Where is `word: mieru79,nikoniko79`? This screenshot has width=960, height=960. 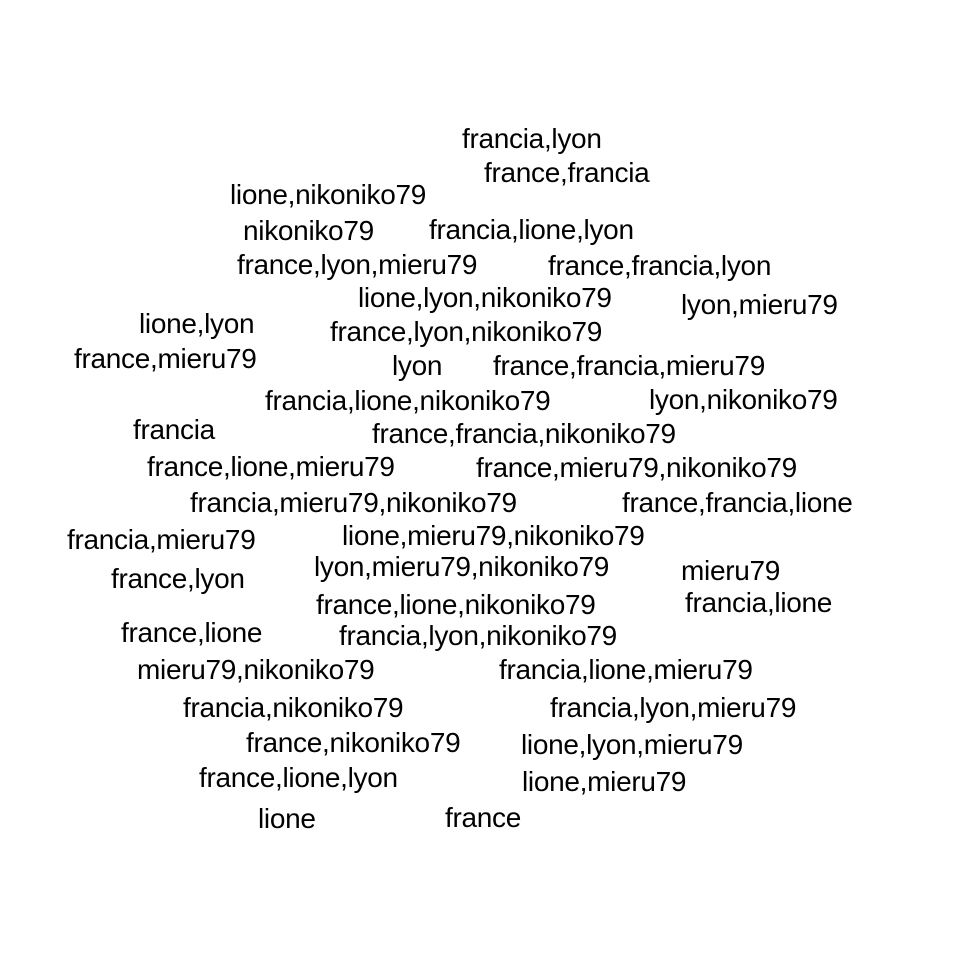
word: mieru79,nikoniko79 is located at coordinates (256, 669).